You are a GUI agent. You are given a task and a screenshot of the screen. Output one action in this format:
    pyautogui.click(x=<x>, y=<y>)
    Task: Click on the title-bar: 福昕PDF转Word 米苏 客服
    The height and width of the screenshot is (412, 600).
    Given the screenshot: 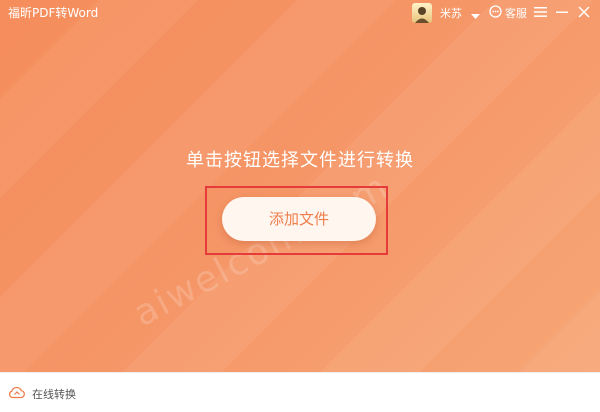 What is the action you would take?
    pyautogui.click(x=300, y=13)
    